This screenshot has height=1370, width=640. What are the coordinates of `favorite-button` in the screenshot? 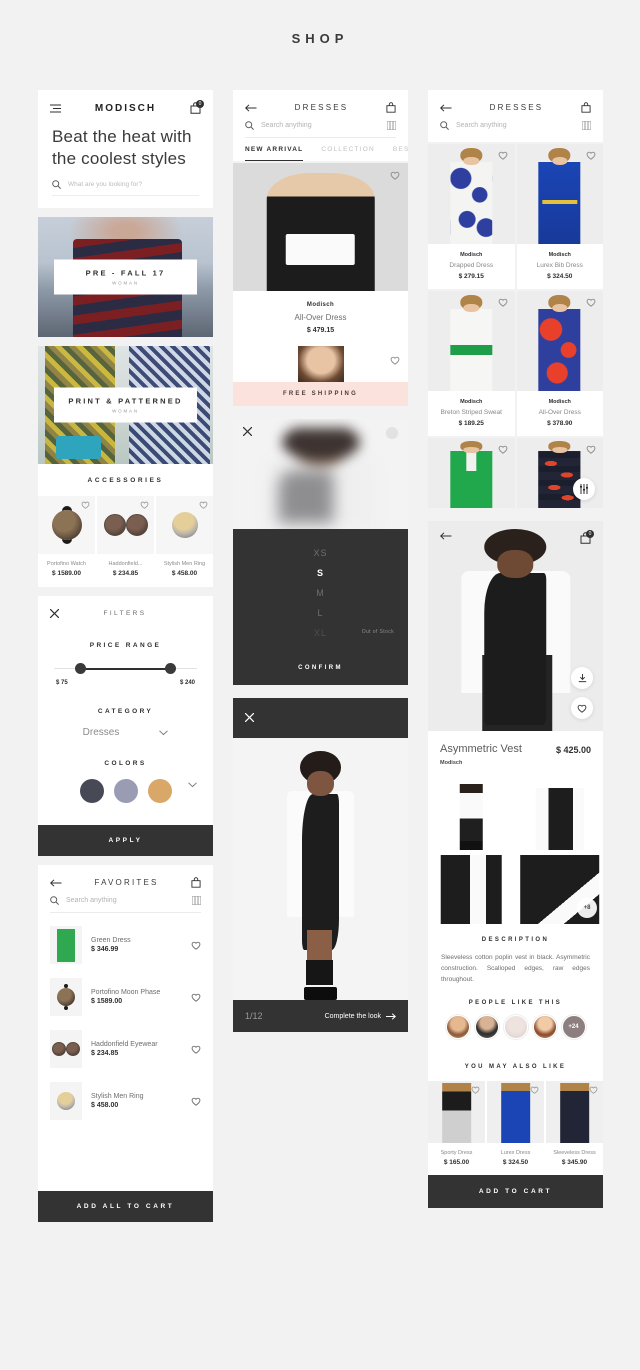 It's located at (582, 708).